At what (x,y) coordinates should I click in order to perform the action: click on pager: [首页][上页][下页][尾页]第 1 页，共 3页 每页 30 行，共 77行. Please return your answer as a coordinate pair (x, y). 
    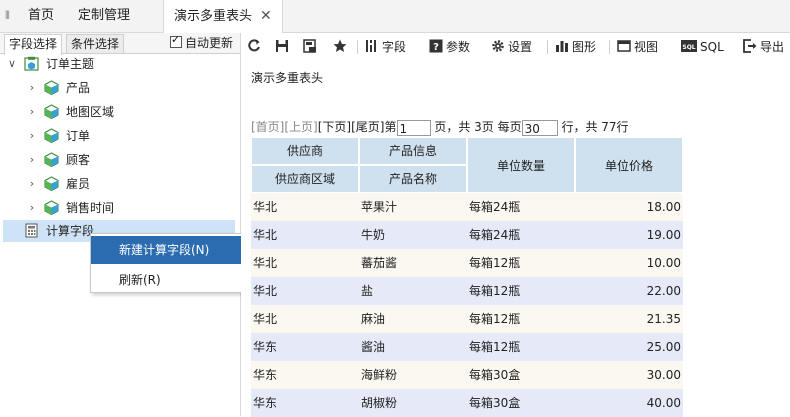
    Looking at the image, I should click on (440, 127).